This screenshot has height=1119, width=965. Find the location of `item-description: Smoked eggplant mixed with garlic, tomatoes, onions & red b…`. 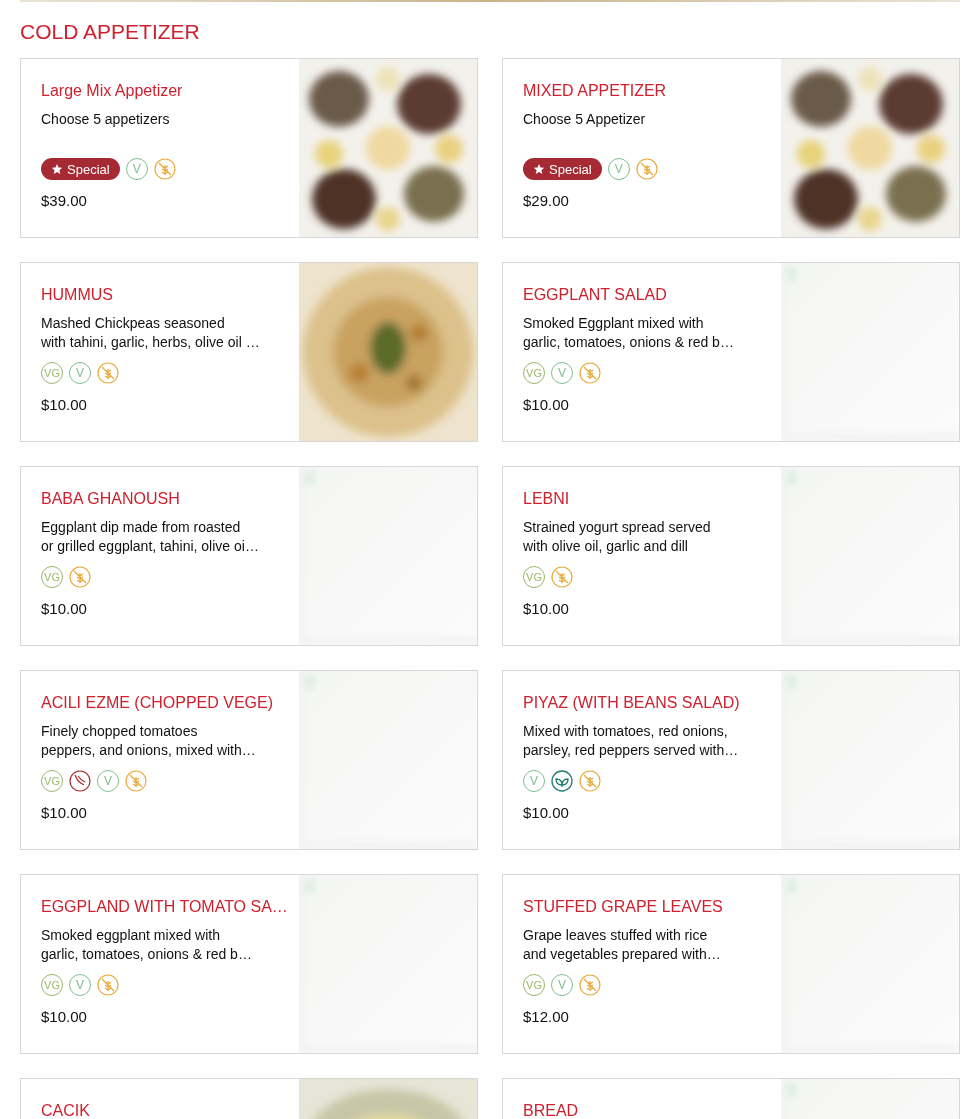

item-description: Smoked eggplant mixed with garlic, tomatoes, onions & red b… is located at coordinates (147, 945).